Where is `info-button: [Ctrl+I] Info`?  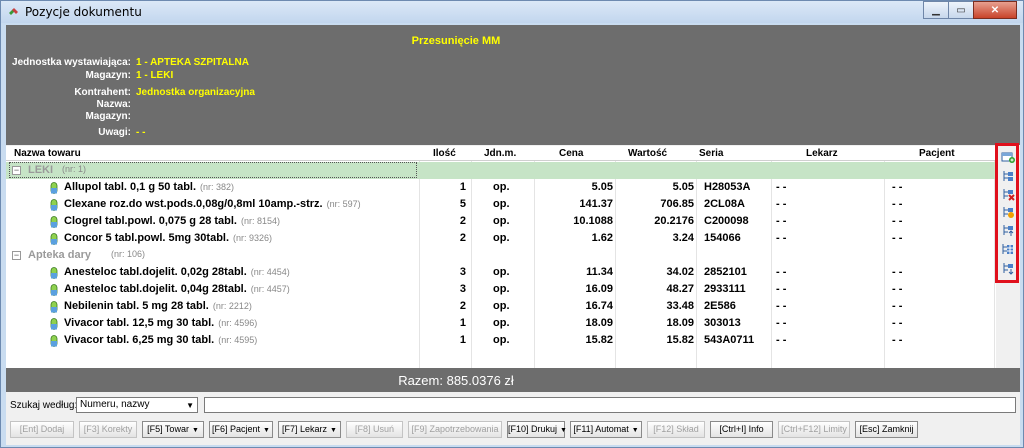 info-button: [Ctrl+I] Info is located at coordinates (741, 429).